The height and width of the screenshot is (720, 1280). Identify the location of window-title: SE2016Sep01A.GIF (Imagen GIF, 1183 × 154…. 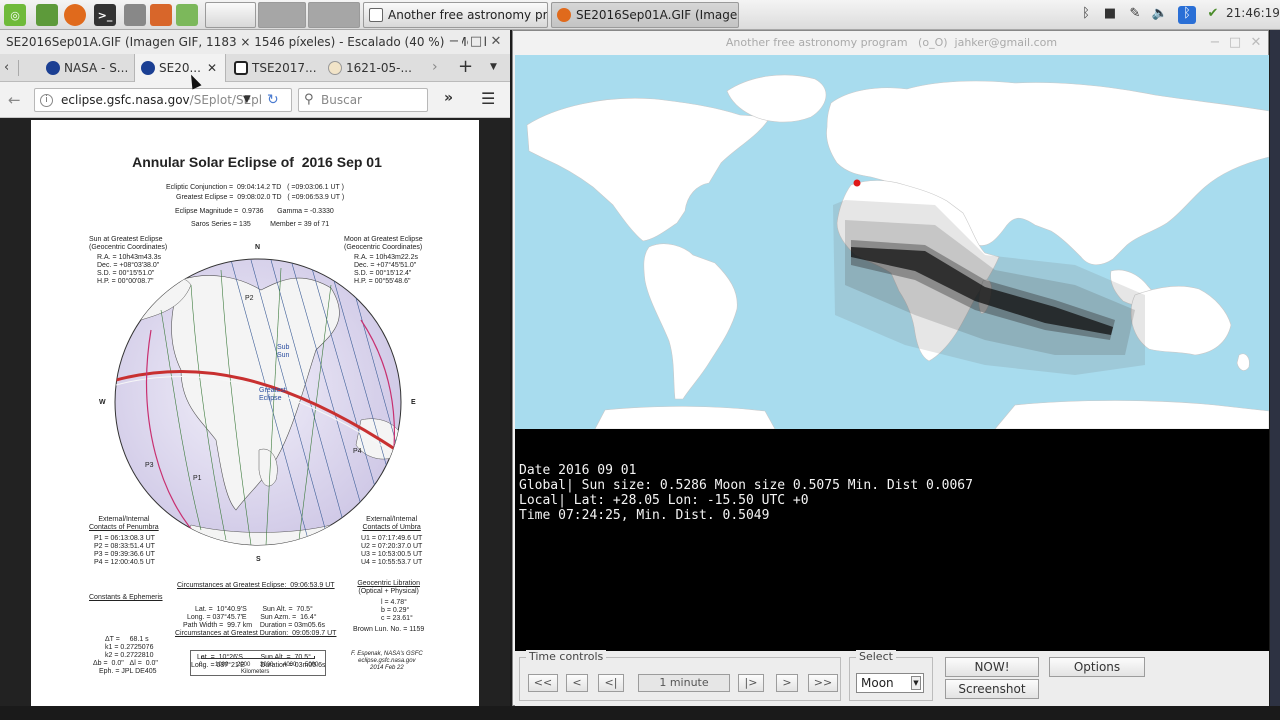
(255, 42).